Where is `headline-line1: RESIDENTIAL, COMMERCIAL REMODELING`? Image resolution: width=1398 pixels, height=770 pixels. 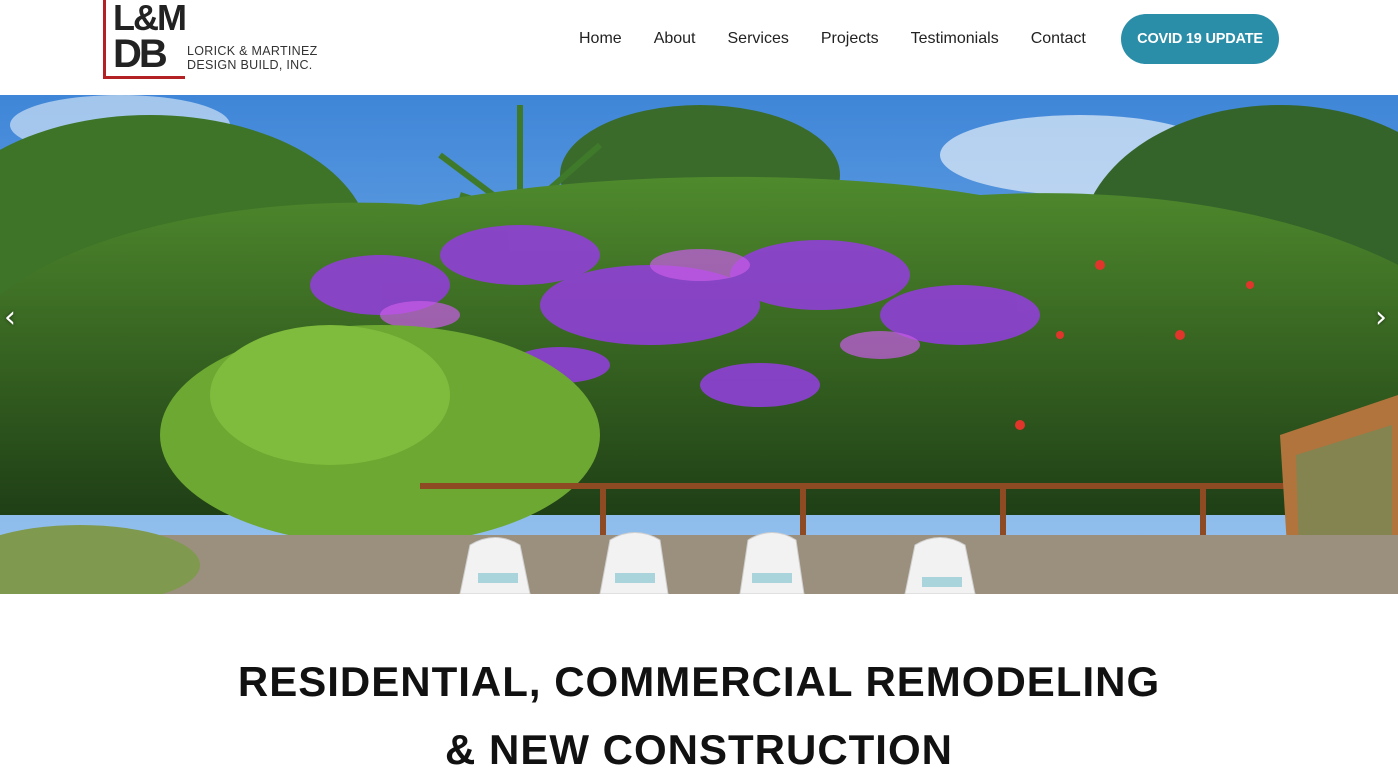 headline-line1: RESIDENTIAL, COMMERCIAL REMODELING is located at coordinates (699, 681).